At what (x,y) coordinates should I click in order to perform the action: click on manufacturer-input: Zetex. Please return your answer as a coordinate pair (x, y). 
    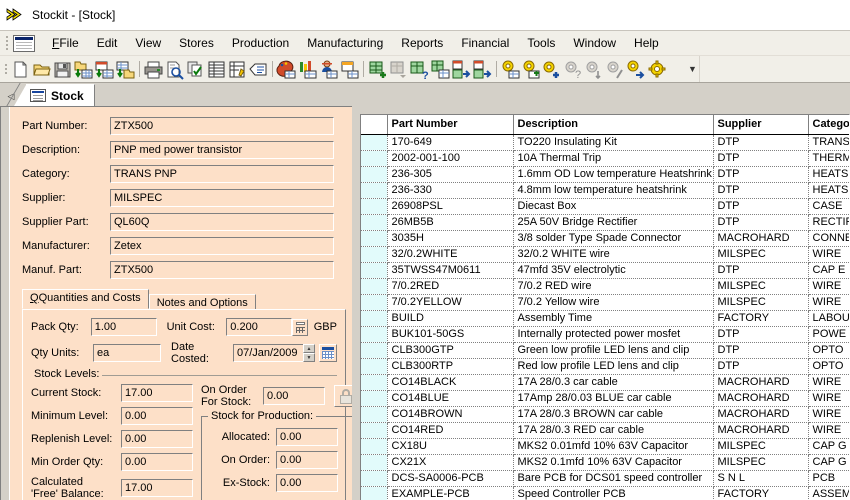
    Looking at the image, I should click on (222, 246).